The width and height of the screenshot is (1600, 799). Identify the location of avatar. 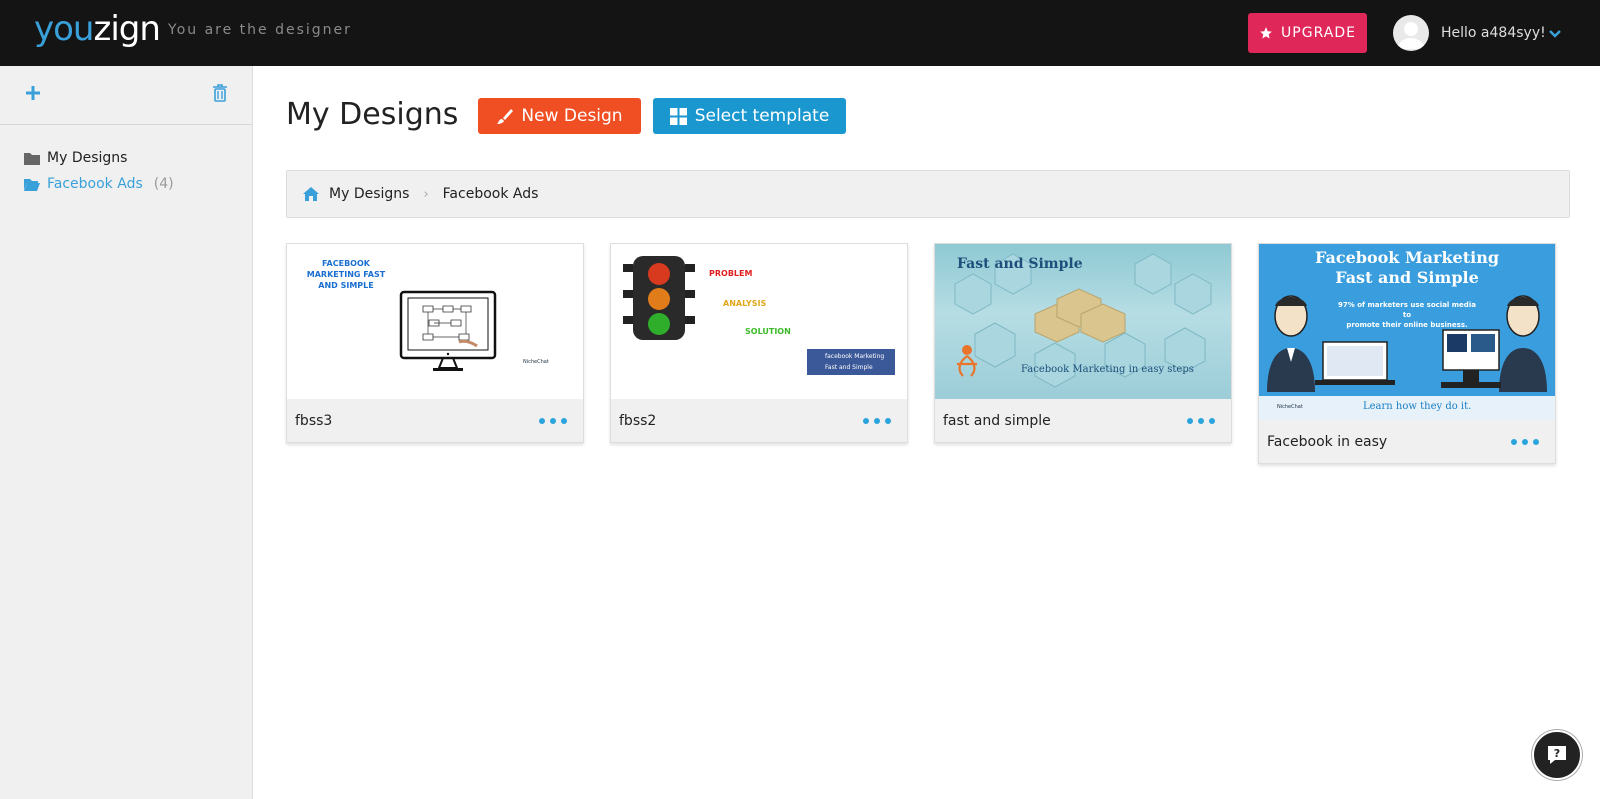
(1411, 33).